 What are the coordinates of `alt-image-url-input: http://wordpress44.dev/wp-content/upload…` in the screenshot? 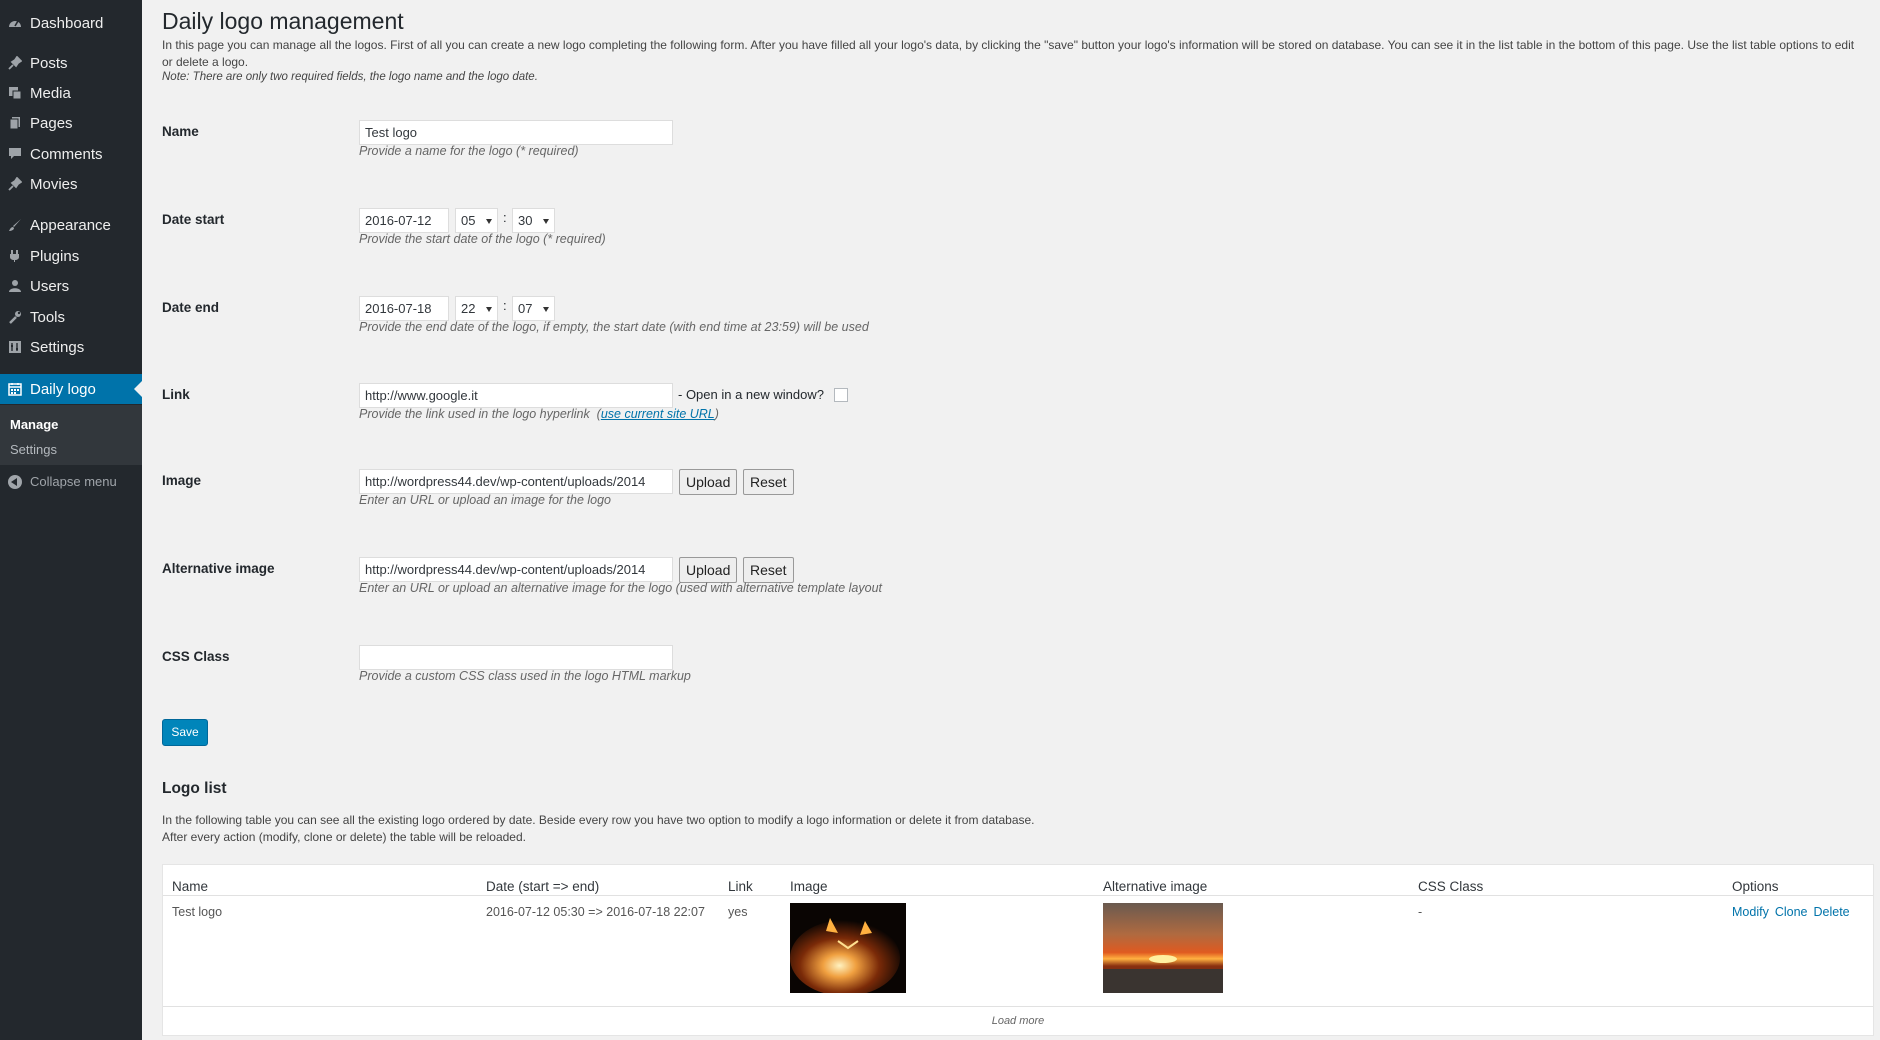 It's located at (516, 569).